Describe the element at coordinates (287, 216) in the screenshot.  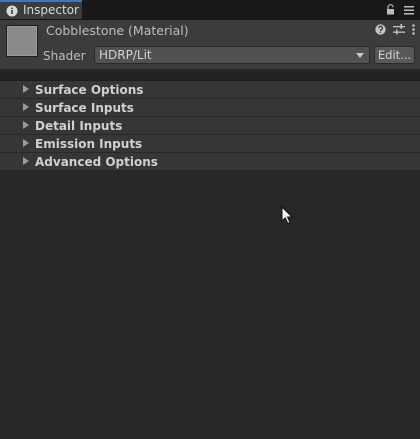
I see `mouse-cursor-icon` at that location.